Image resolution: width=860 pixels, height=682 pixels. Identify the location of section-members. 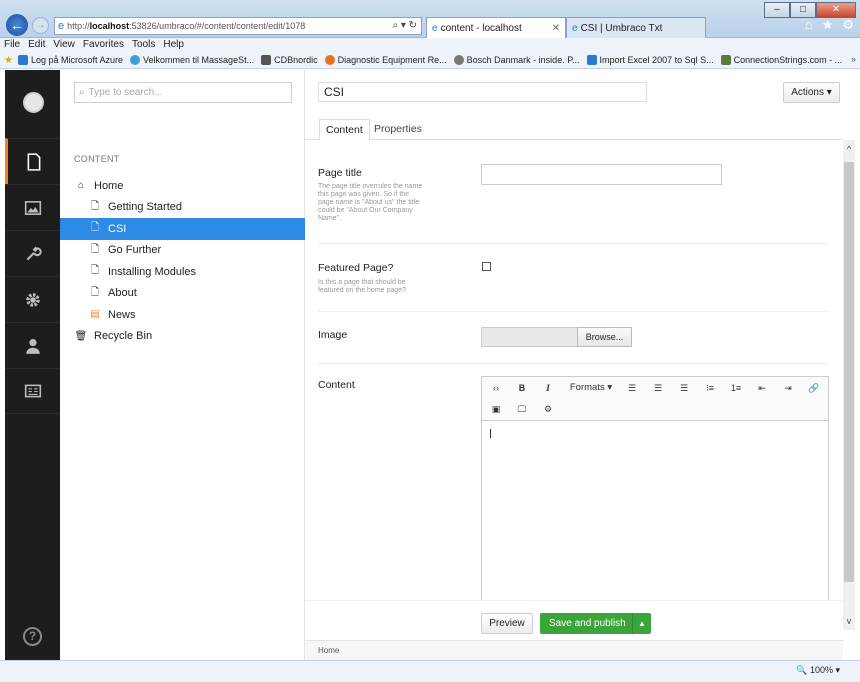
(32, 391).